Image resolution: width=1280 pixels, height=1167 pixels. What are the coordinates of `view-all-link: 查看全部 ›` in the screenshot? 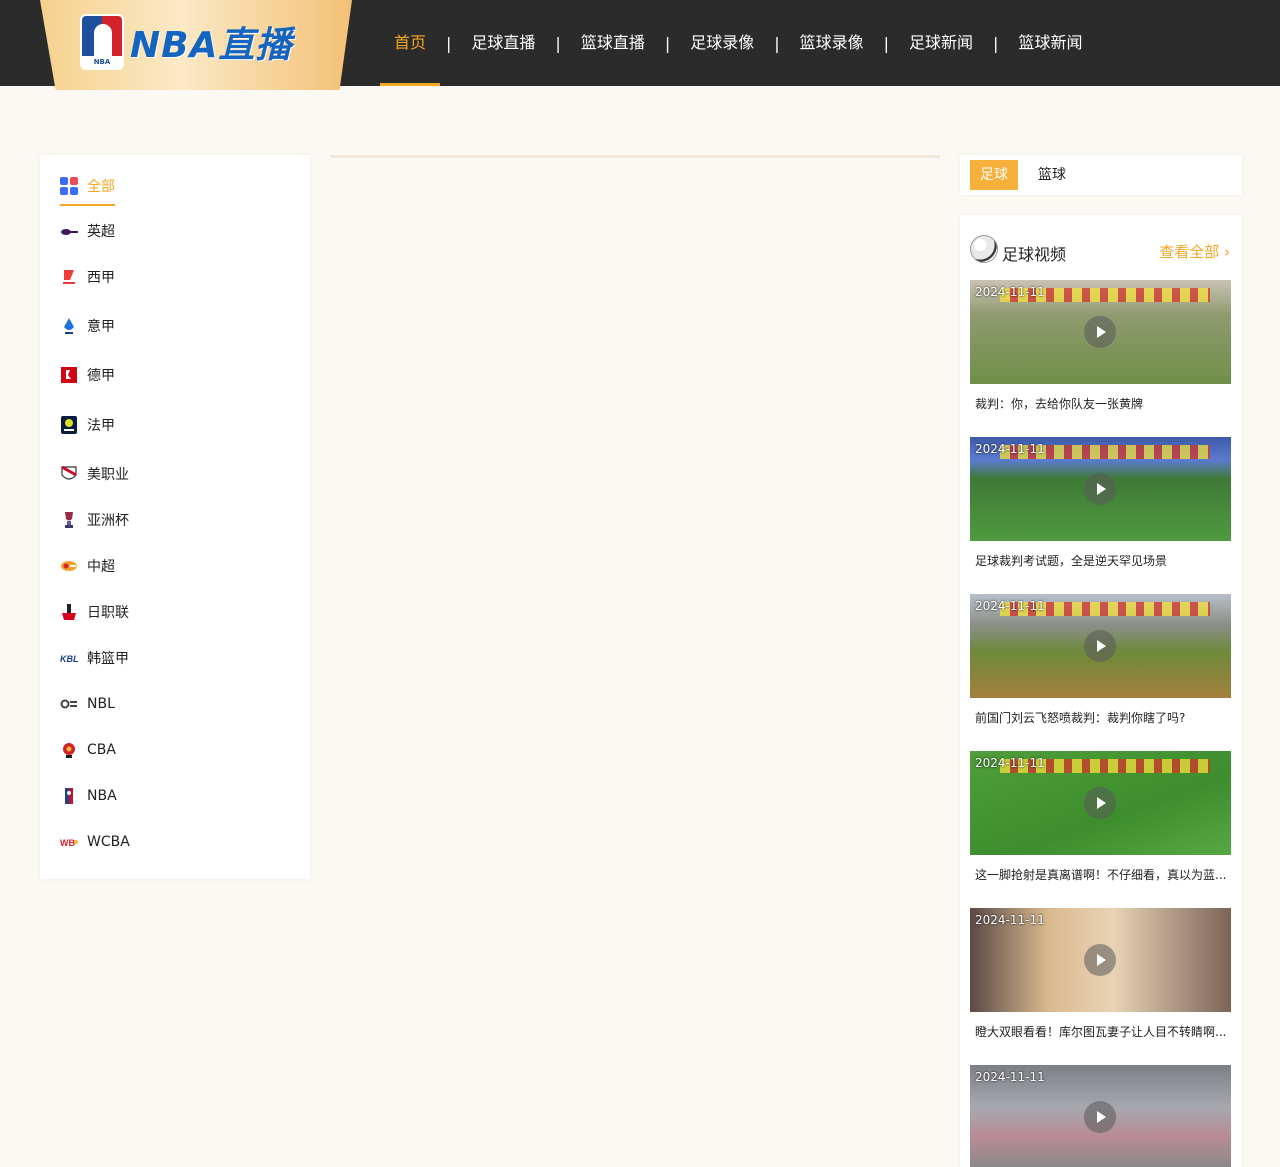 It's located at (1194, 251).